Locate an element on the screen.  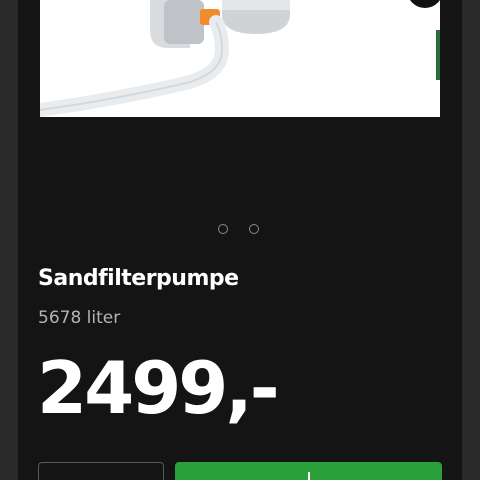
product-title: Sandfilterpumpe is located at coordinates (138, 278).